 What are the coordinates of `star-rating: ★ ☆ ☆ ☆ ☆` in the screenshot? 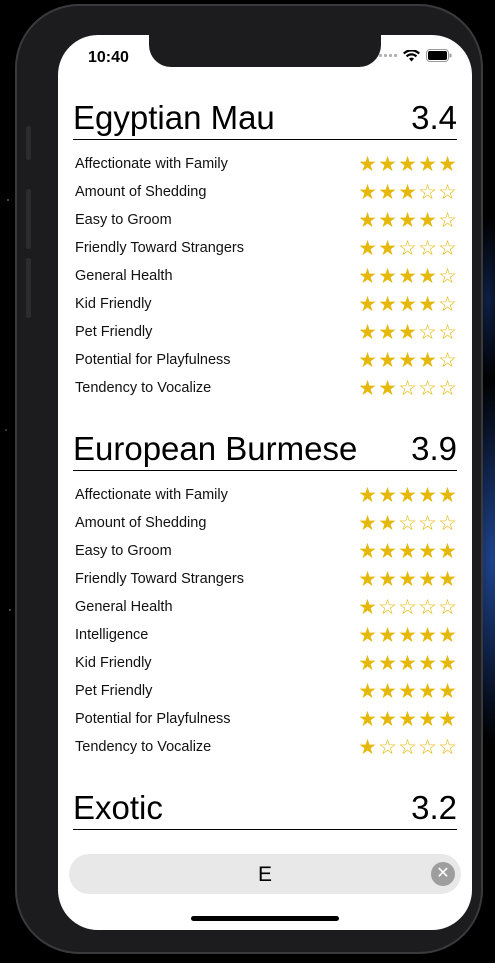 It's located at (407, 747).